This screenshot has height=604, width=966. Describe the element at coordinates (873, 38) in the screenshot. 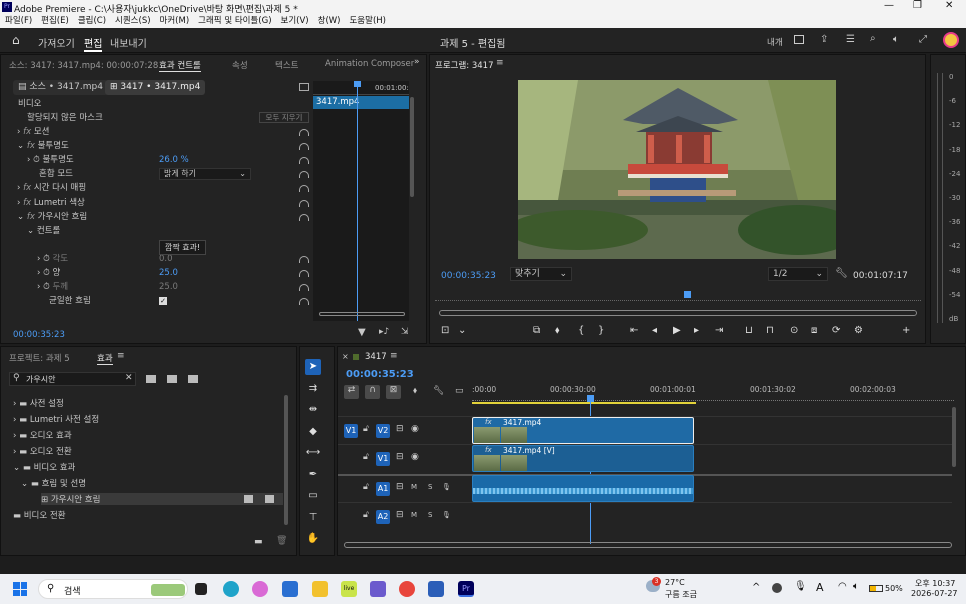

I see `search-zoom-icon: ⌕` at that location.